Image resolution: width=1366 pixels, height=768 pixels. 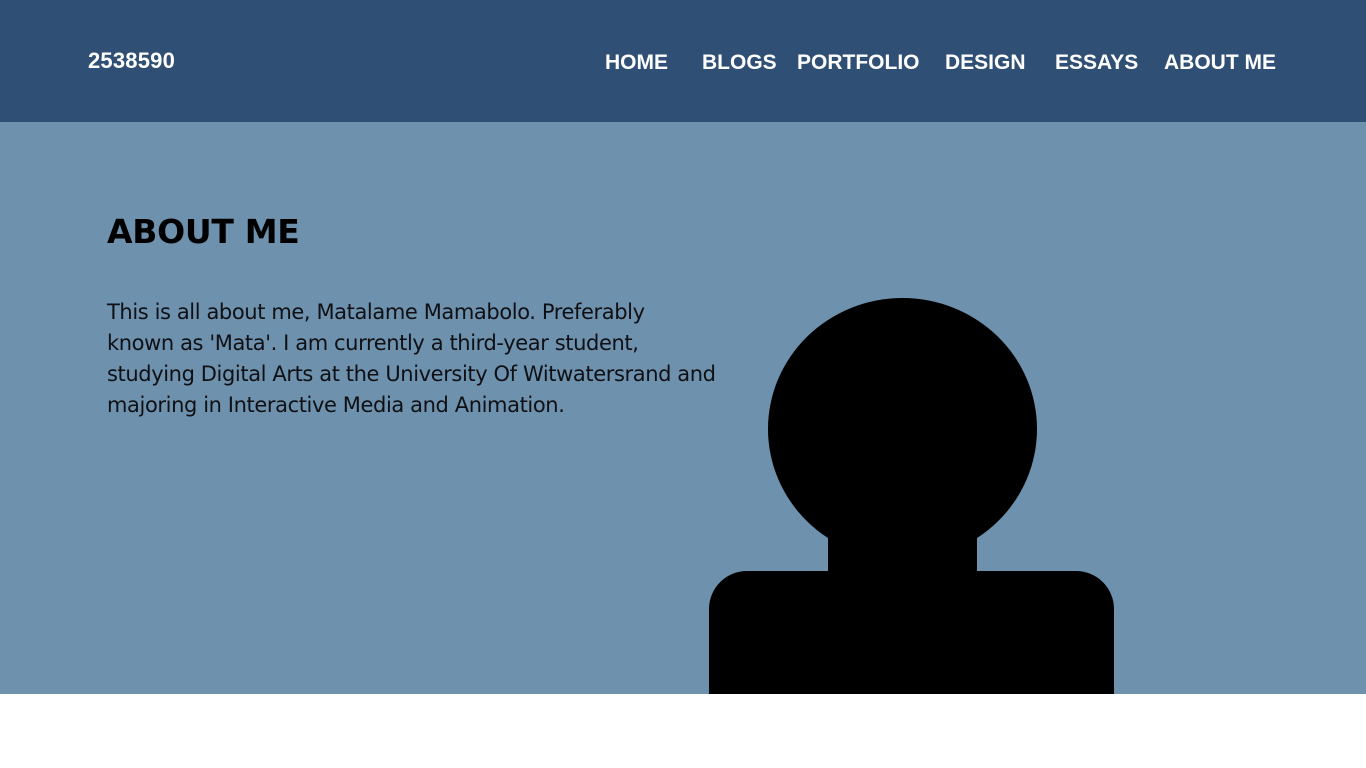 I want to click on nav-portfolio-link: PORTFOLIO, so click(x=858, y=63).